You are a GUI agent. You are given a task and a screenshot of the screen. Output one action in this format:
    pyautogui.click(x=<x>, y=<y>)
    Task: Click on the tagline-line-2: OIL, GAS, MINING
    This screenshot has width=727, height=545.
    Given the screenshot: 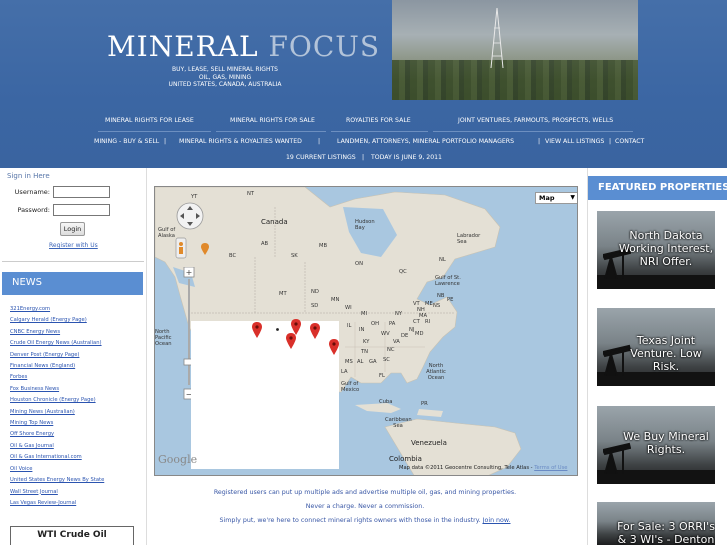 What is the action you would take?
    pyautogui.click(x=225, y=77)
    